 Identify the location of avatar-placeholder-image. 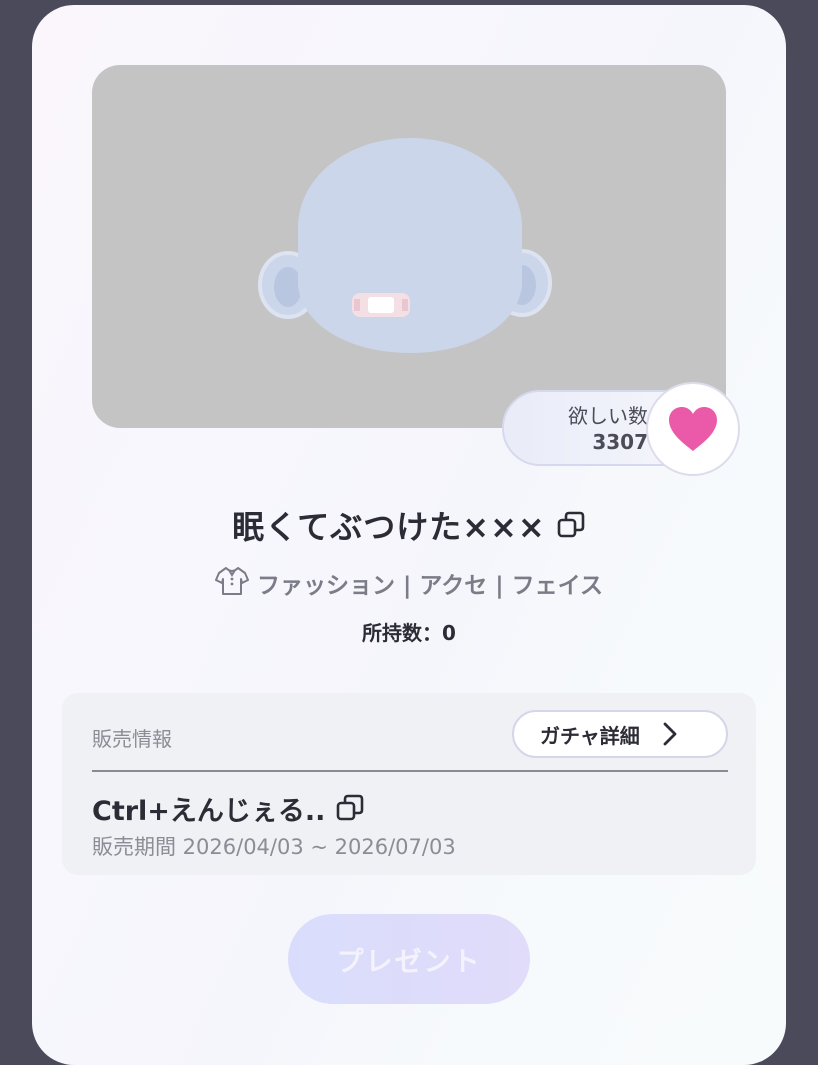
(405, 245).